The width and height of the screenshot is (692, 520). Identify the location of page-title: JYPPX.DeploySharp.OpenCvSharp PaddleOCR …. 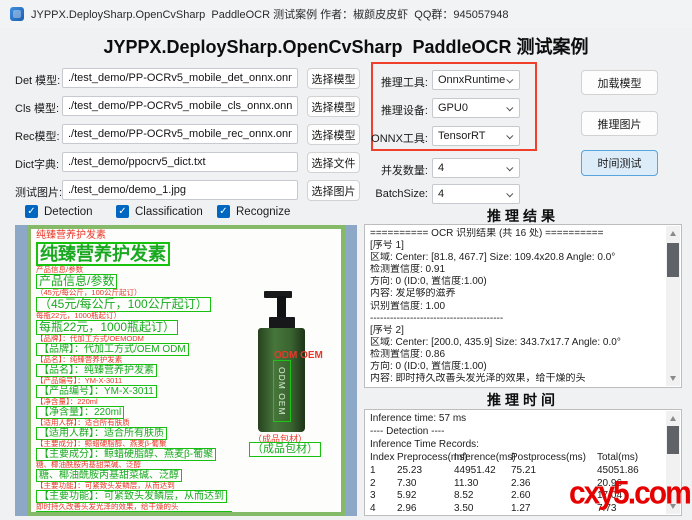
(346, 47).